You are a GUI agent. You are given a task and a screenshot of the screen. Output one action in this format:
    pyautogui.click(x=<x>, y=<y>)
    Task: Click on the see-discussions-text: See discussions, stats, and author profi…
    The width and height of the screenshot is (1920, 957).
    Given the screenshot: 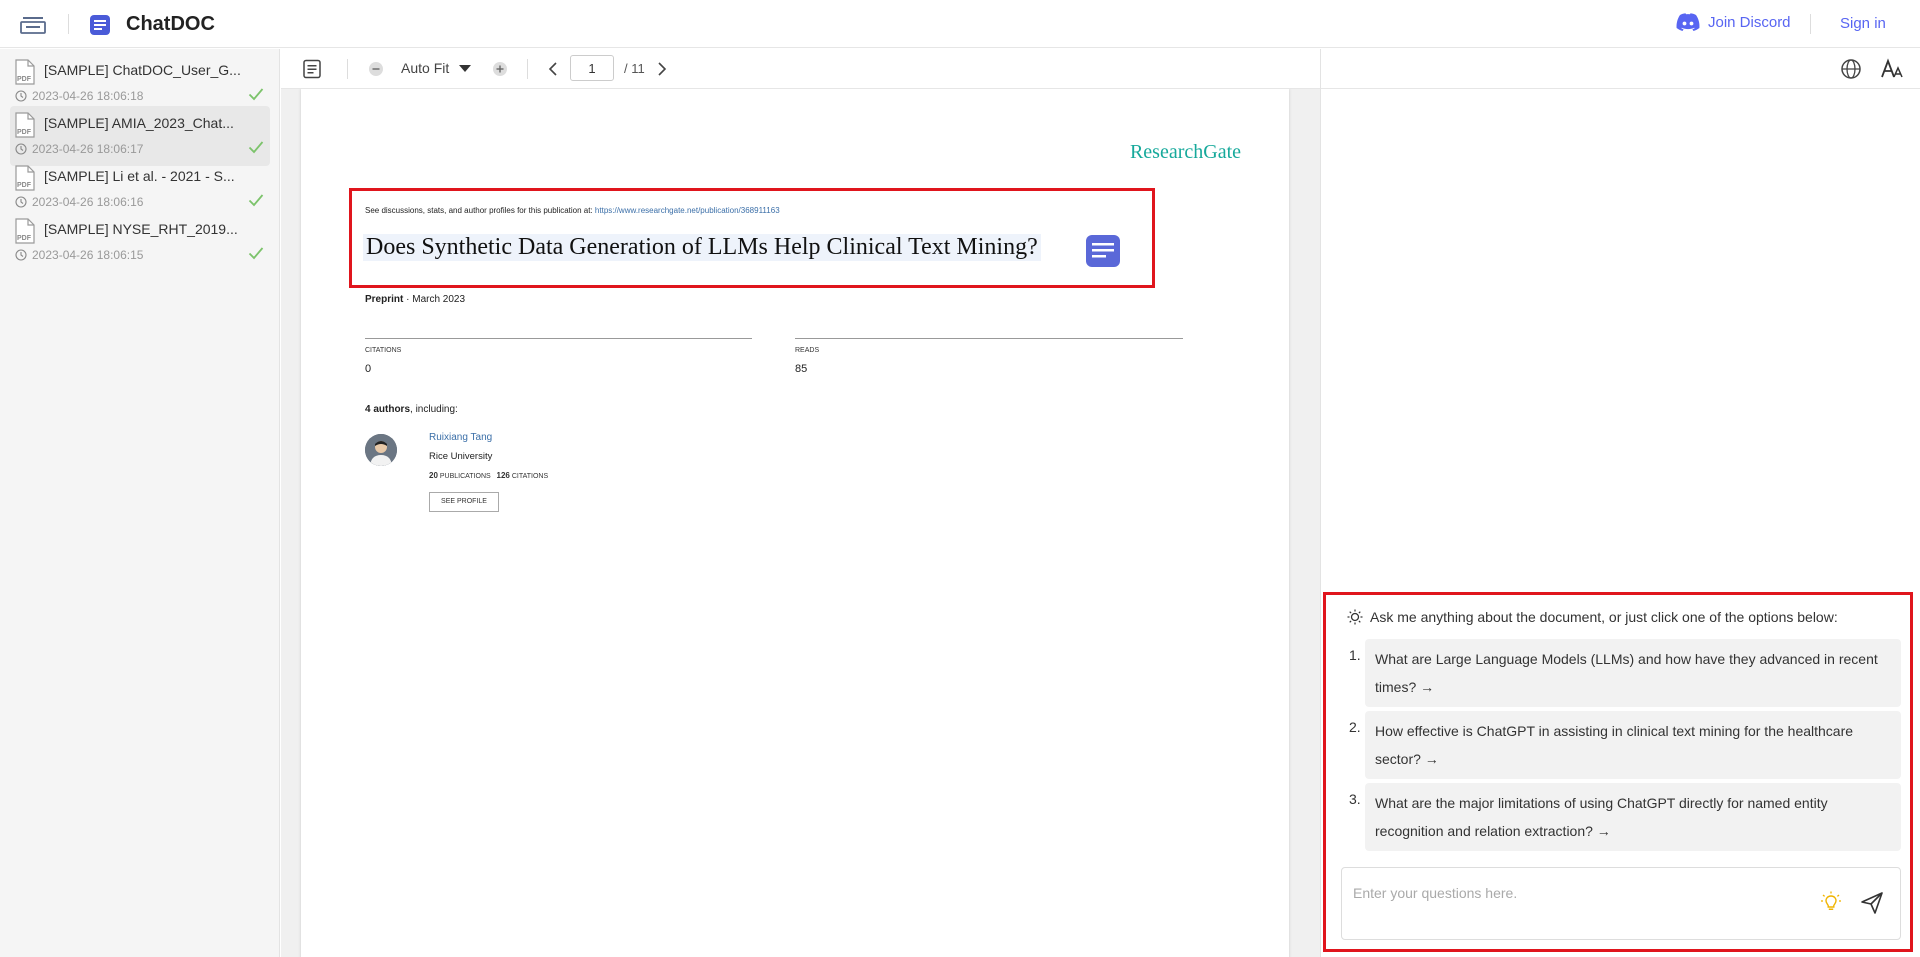 What is the action you would take?
    pyautogui.click(x=572, y=210)
    